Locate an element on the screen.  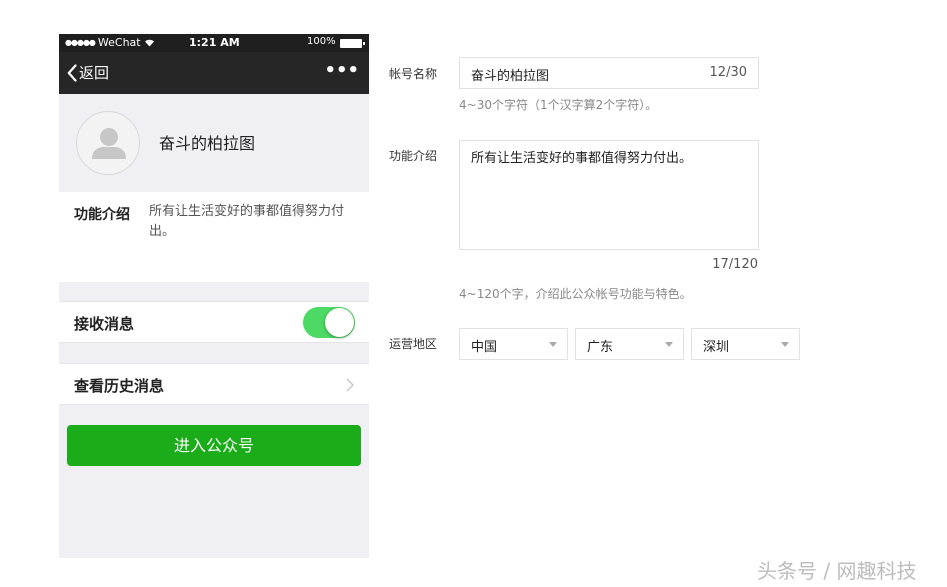
account-name-hint: 4~30个字符（1个汉字算2个字符）。 is located at coordinates (558, 105).